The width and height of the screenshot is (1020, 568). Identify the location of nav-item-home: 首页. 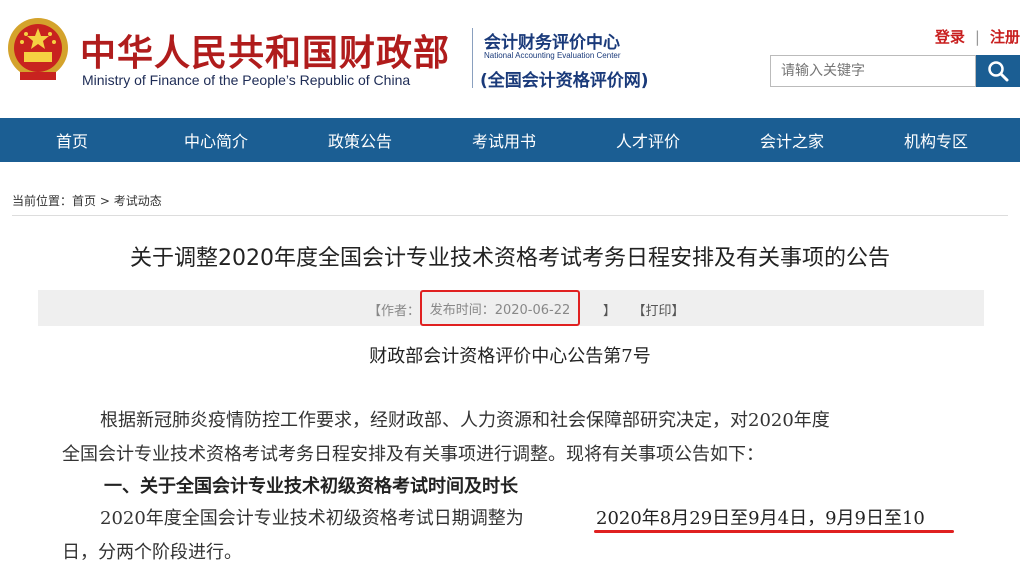
(72, 140).